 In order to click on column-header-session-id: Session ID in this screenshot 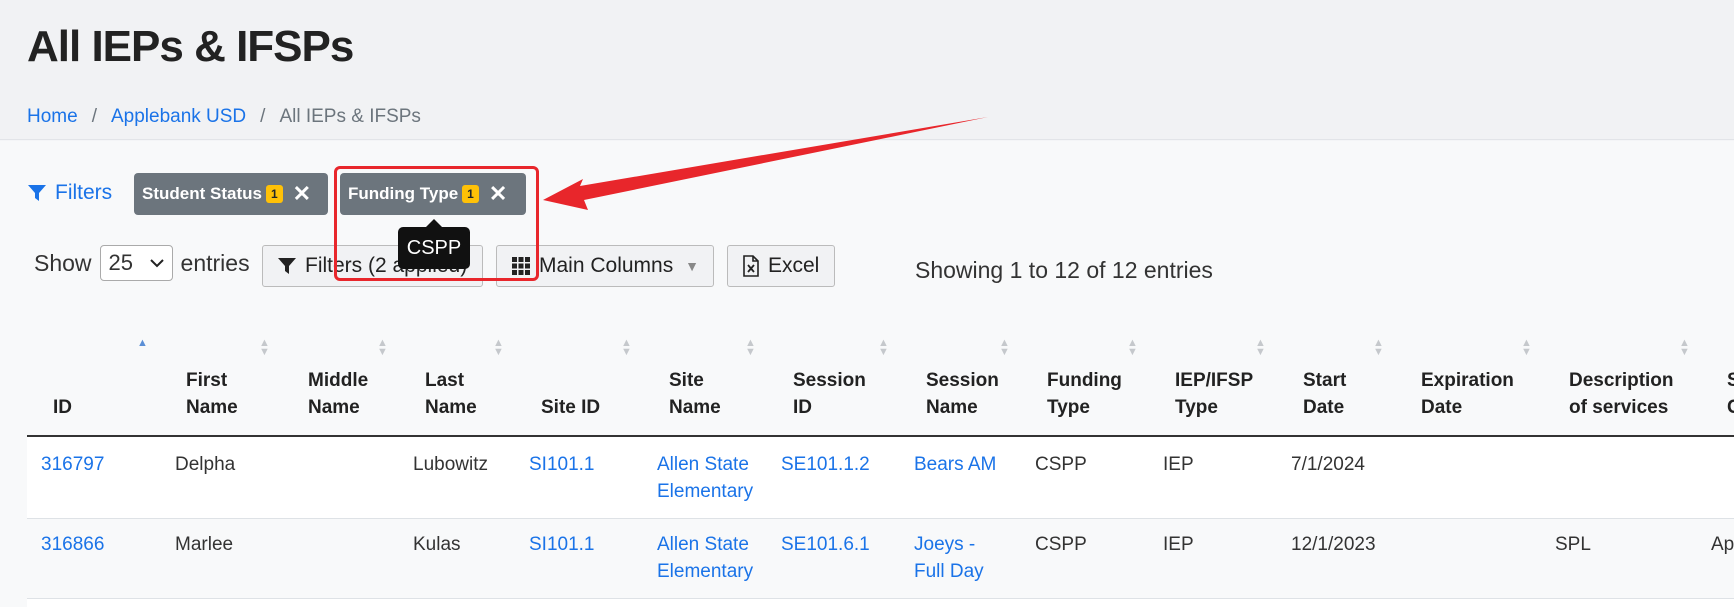, I will do `click(829, 394)`.